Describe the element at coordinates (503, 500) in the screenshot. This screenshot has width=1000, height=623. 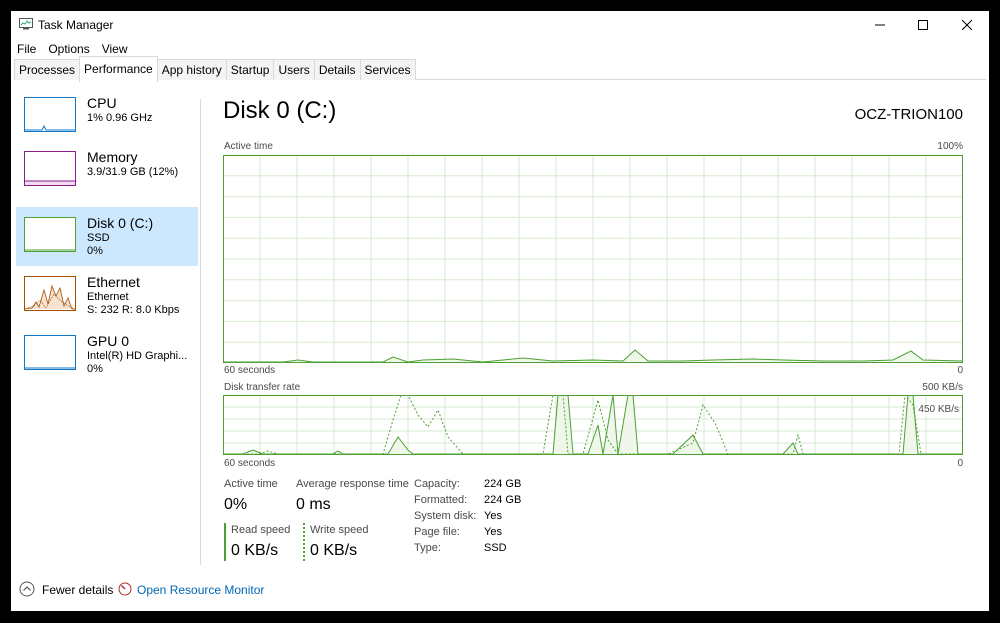
I see `formatted-value: 224 GB` at that location.